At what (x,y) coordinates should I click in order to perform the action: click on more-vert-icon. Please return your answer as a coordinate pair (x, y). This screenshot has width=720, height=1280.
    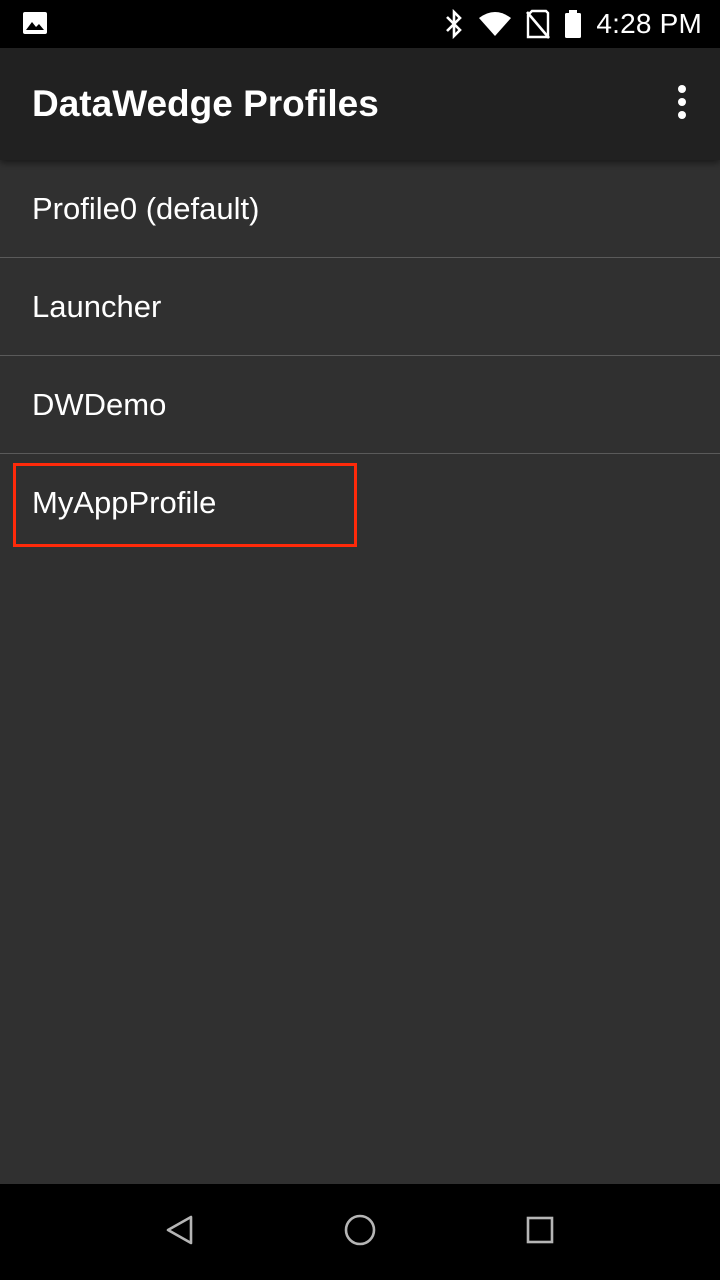
    Looking at the image, I should click on (682, 104).